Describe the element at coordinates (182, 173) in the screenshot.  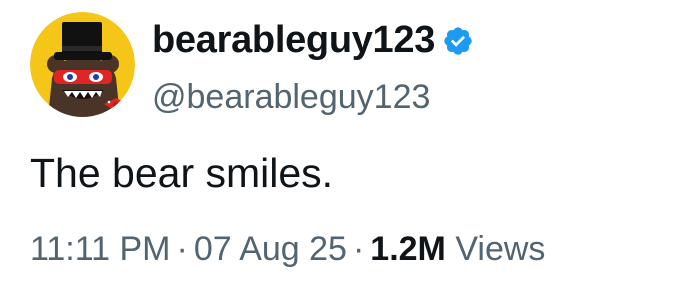
I see `tweet-text: The bear smiles.` at that location.